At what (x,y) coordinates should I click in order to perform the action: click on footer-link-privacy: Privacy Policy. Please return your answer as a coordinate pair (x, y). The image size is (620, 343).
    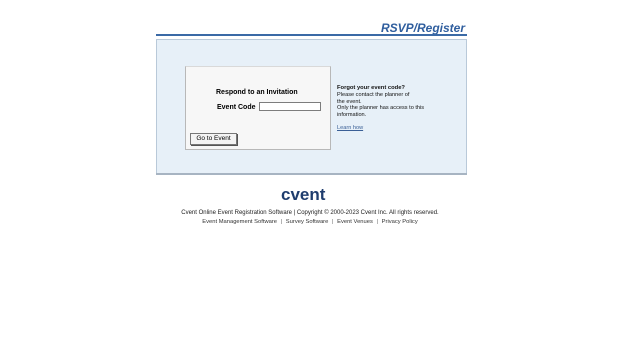
    Looking at the image, I should click on (400, 222).